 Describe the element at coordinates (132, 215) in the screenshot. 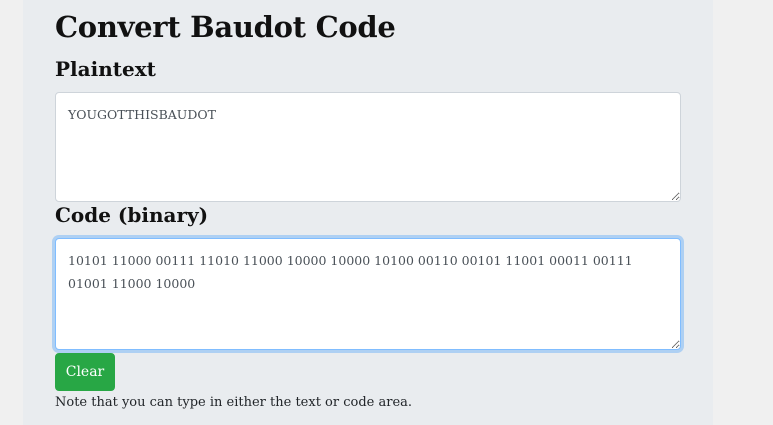

I see `code-label: Code (binary)` at that location.